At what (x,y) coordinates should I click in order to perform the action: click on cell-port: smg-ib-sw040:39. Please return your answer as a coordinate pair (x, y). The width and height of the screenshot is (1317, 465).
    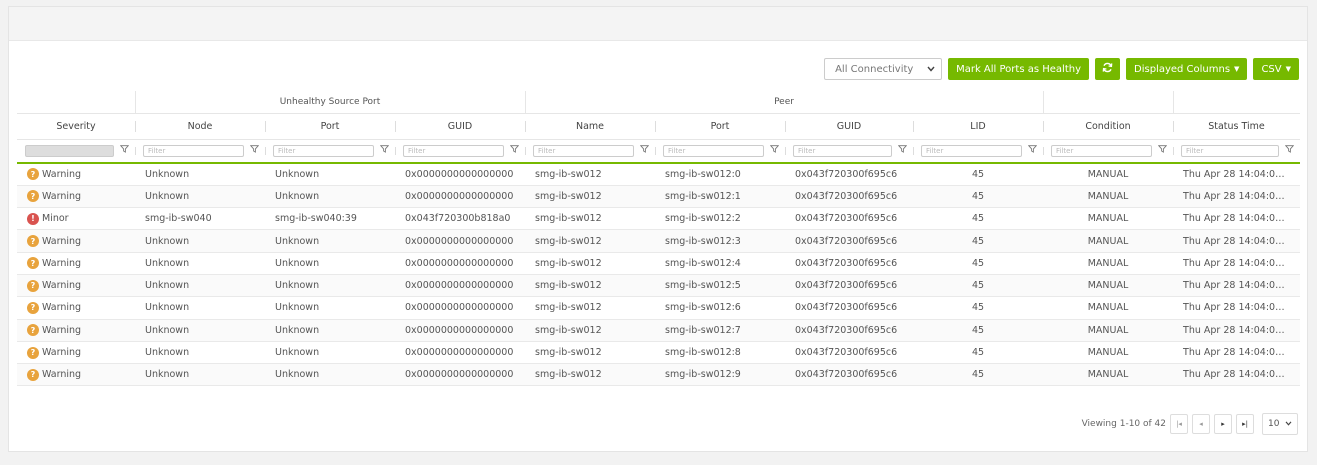
    Looking at the image, I should click on (330, 219).